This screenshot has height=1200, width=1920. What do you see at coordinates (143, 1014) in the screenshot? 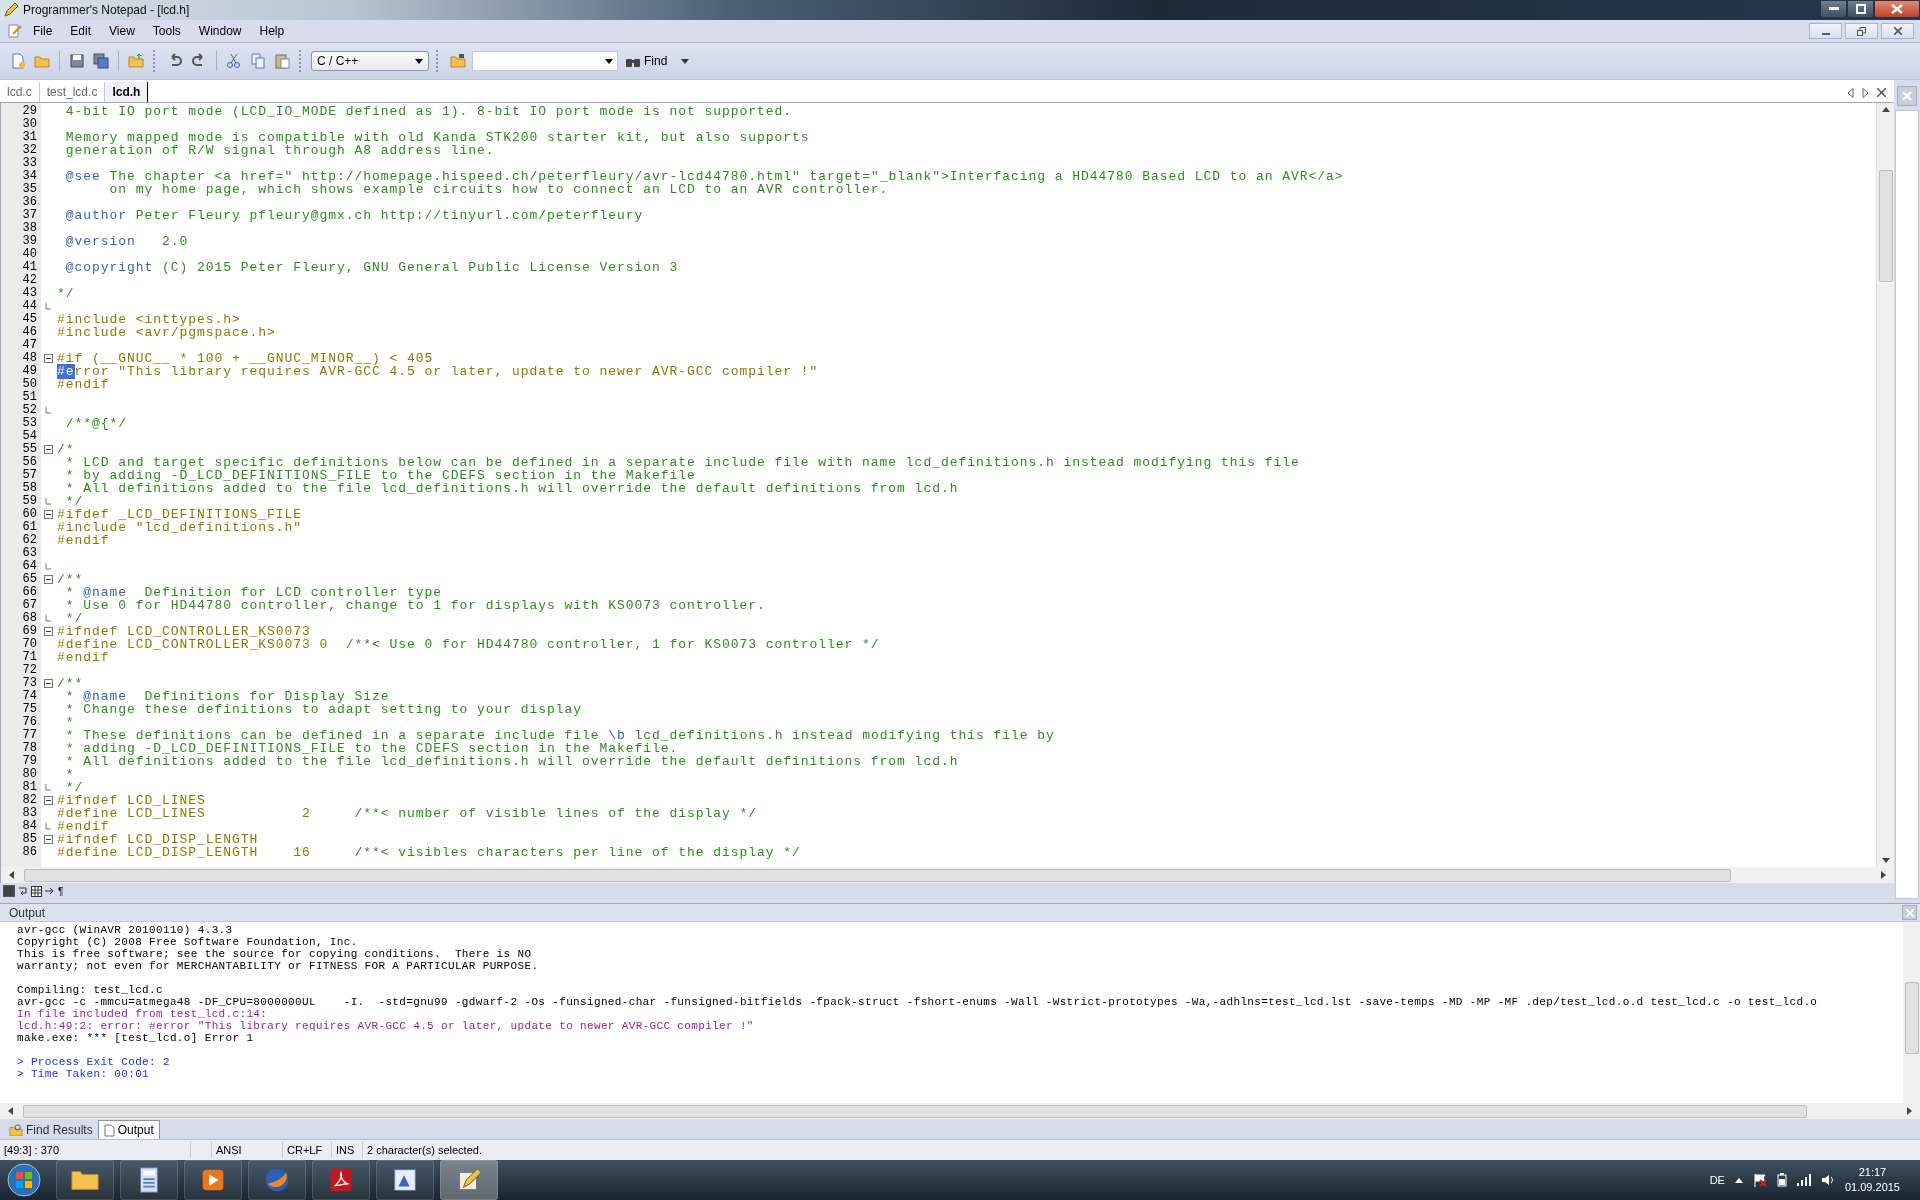
I see `output-line: In file included from test_lcd.c:14:` at bounding box center [143, 1014].